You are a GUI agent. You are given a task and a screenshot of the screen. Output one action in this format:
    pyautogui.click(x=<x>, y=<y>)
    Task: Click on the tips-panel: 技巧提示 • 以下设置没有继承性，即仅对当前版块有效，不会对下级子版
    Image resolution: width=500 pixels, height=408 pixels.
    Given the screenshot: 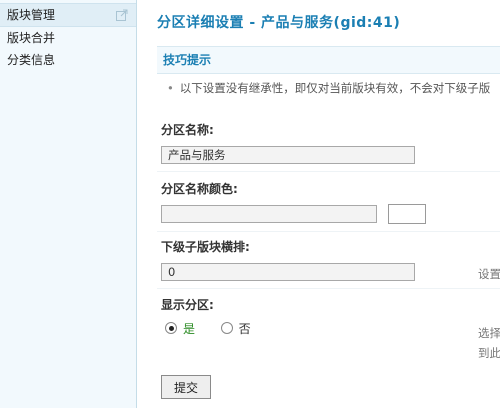 What is the action you would take?
    pyautogui.click(x=328, y=74)
    